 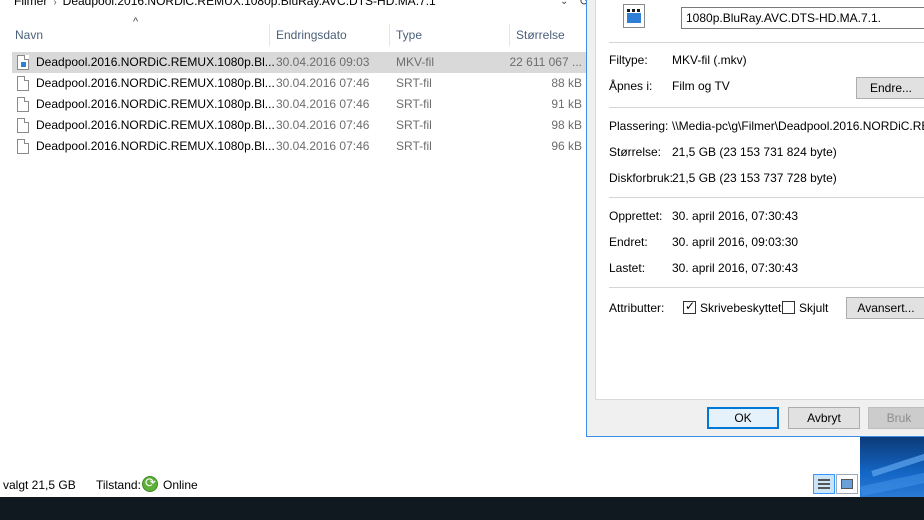 I want to click on checkmark-icon: ✓, so click(x=690, y=306).